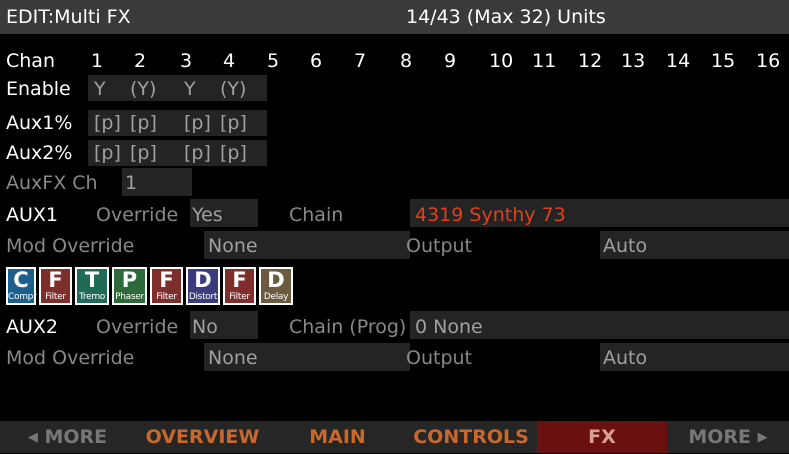 This screenshot has height=454, width=789. I want to click on tab-main-label: MAIN, so click(337, 437).